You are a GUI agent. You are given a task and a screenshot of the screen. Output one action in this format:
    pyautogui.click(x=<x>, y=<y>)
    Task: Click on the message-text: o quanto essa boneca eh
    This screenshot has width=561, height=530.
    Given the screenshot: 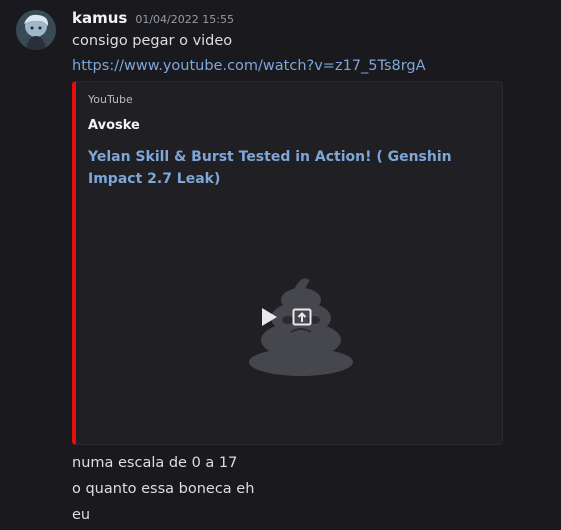 What is the action you would take?
    pyautogui.click(x=163, y=489)
    